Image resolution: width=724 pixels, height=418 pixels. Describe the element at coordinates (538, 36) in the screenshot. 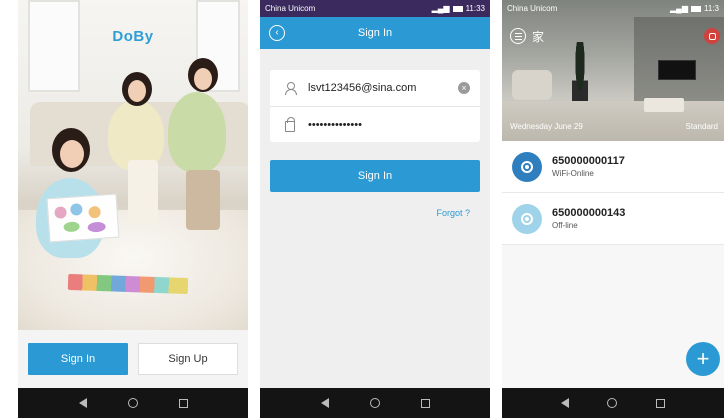

I see `home-title: 家` at that location.